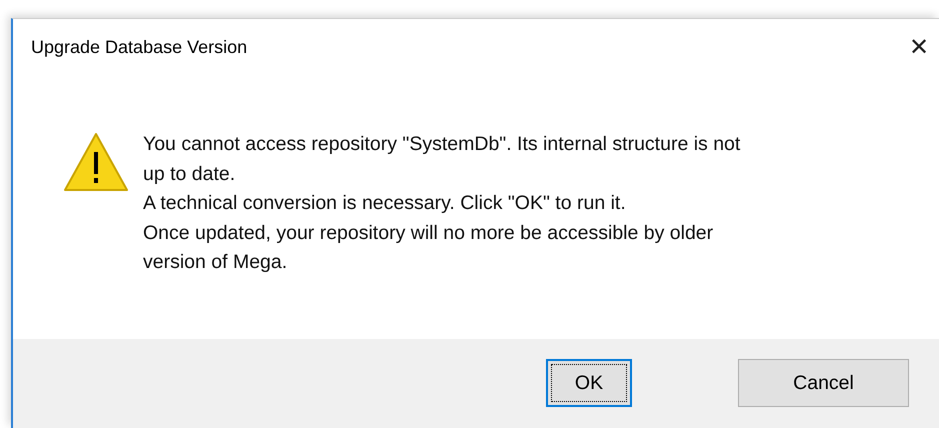 This screenshot has height=428, width=939. What do you see at coordinates (189, 174) in the screenshot?
I see `message-text: up to date.` at bounding box center [189, 174].